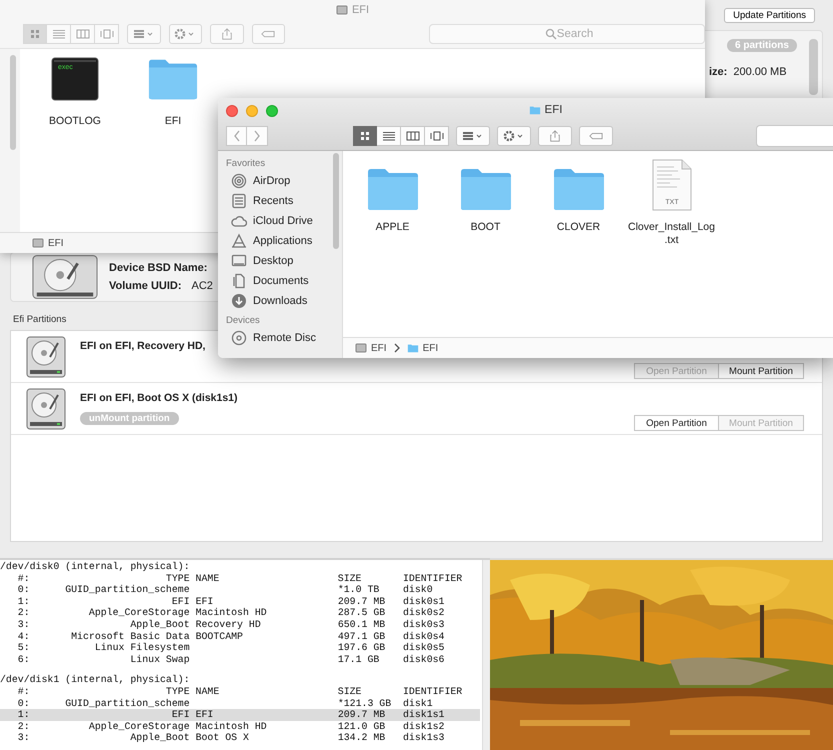 This screenshot has width=833, height=750. I want to click on forward-chevron-icon, so click(257, 136).